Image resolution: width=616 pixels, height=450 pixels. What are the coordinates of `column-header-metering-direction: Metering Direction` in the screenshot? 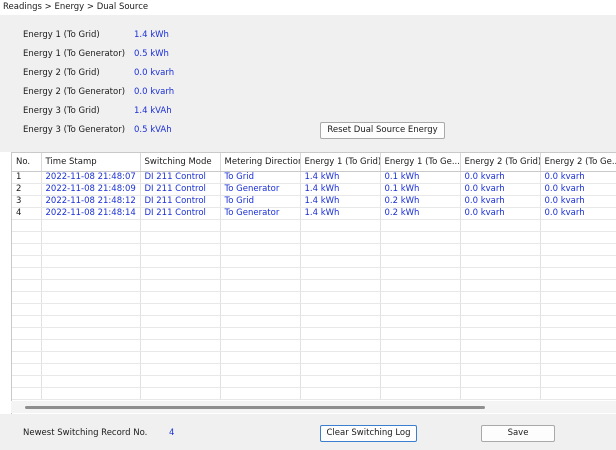 It's located at (260, 162).